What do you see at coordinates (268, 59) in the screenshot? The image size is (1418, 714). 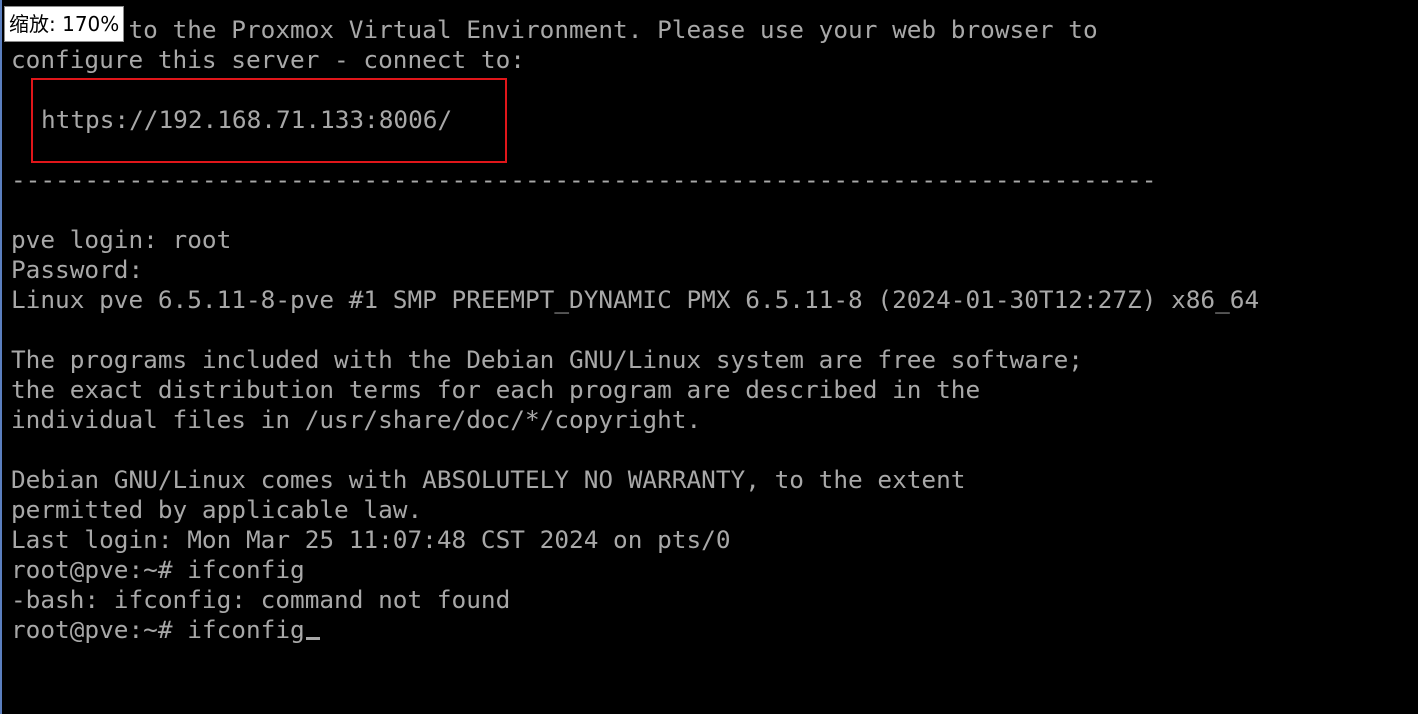 I see `banner-line-2: configure this server - connect to:` at bounding box center [268, 59].